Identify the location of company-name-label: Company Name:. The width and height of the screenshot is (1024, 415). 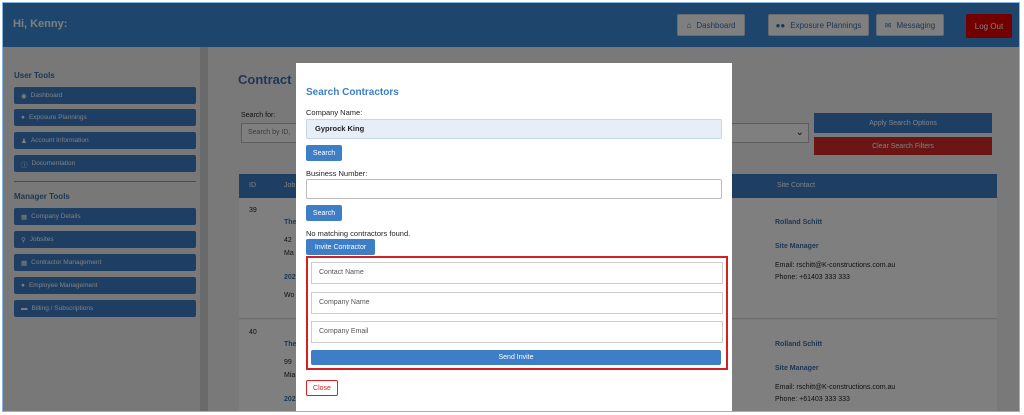
(334, 112).